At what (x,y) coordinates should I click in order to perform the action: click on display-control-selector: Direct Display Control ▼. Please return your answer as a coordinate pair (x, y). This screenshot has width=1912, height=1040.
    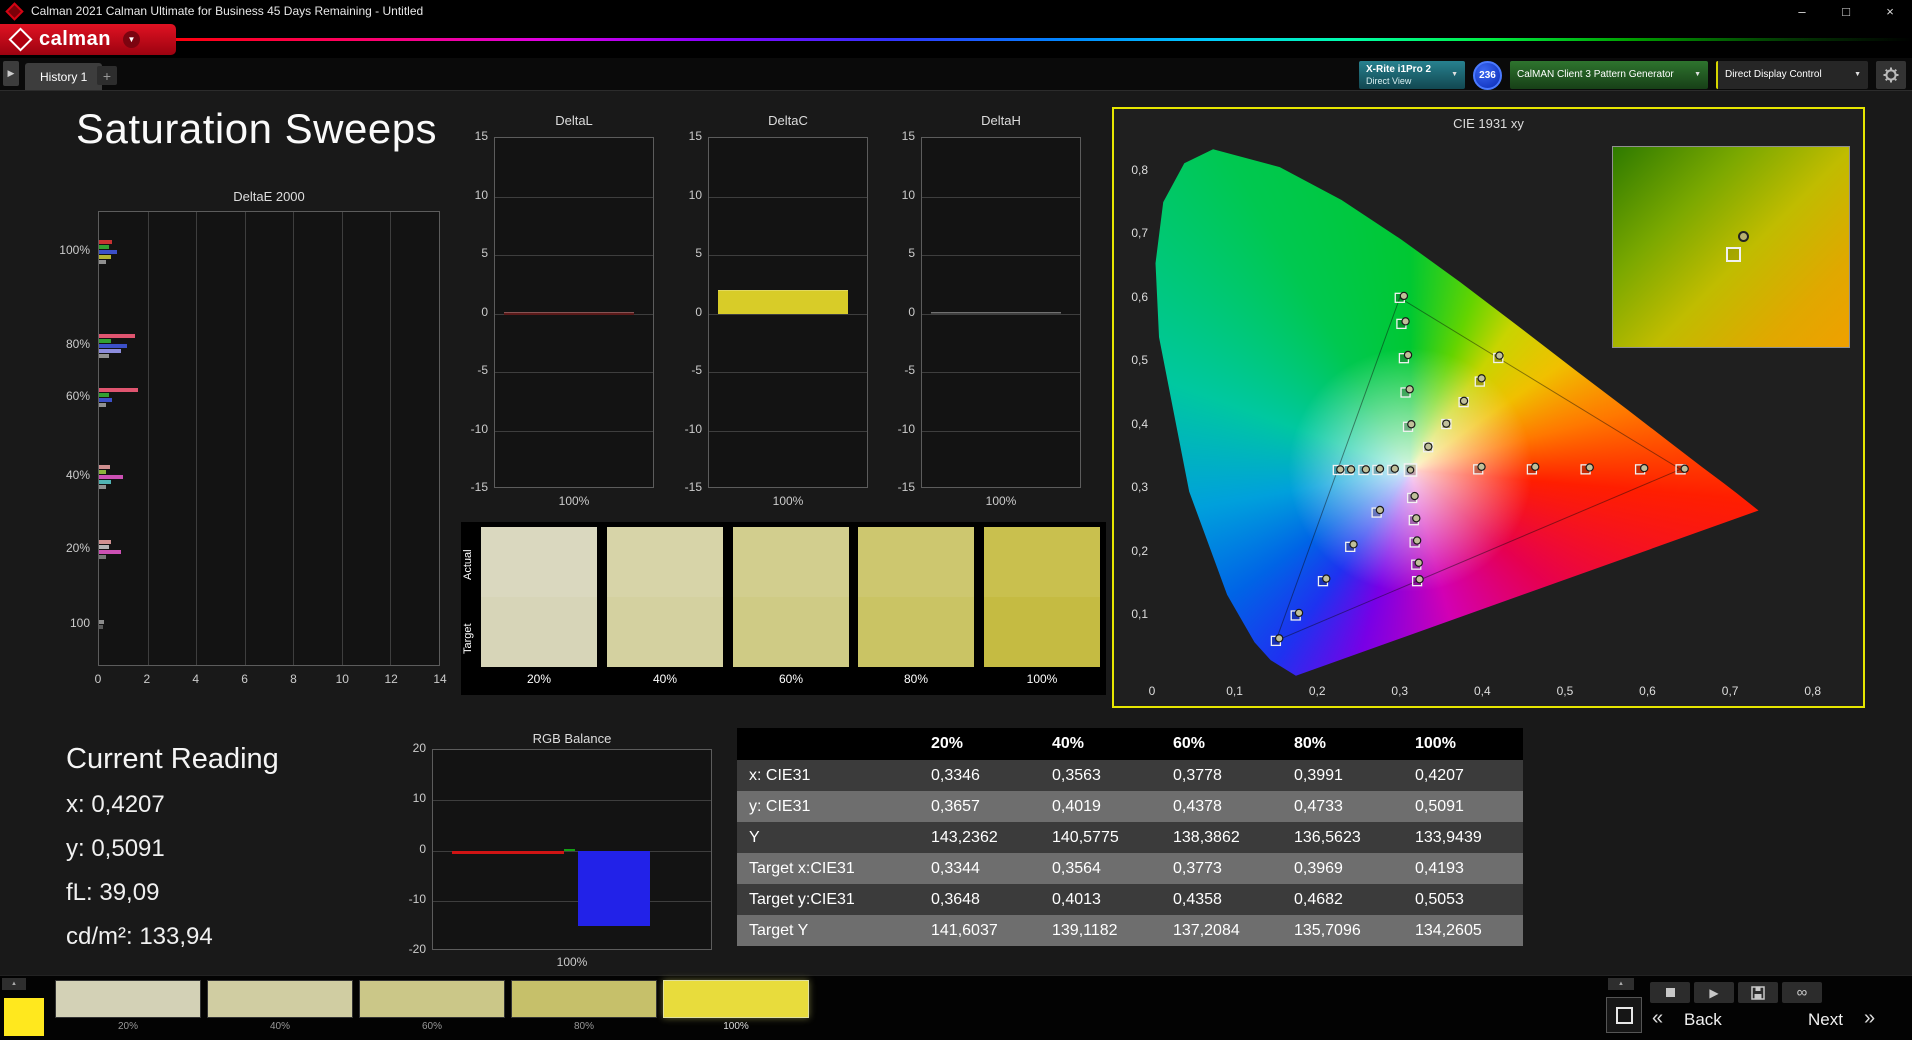
    Looking at the image, I should click on (1792, 75).